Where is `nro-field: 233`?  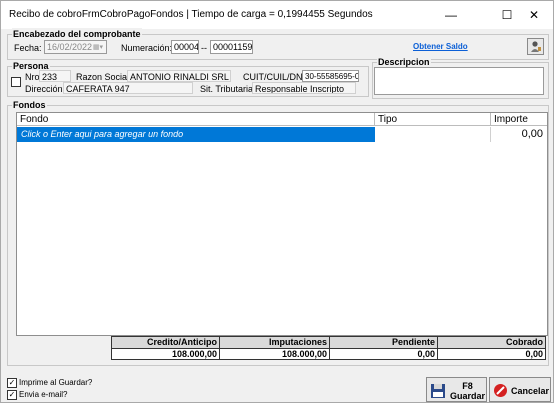 nro-field: 233 is located at coordinates (55, 76).